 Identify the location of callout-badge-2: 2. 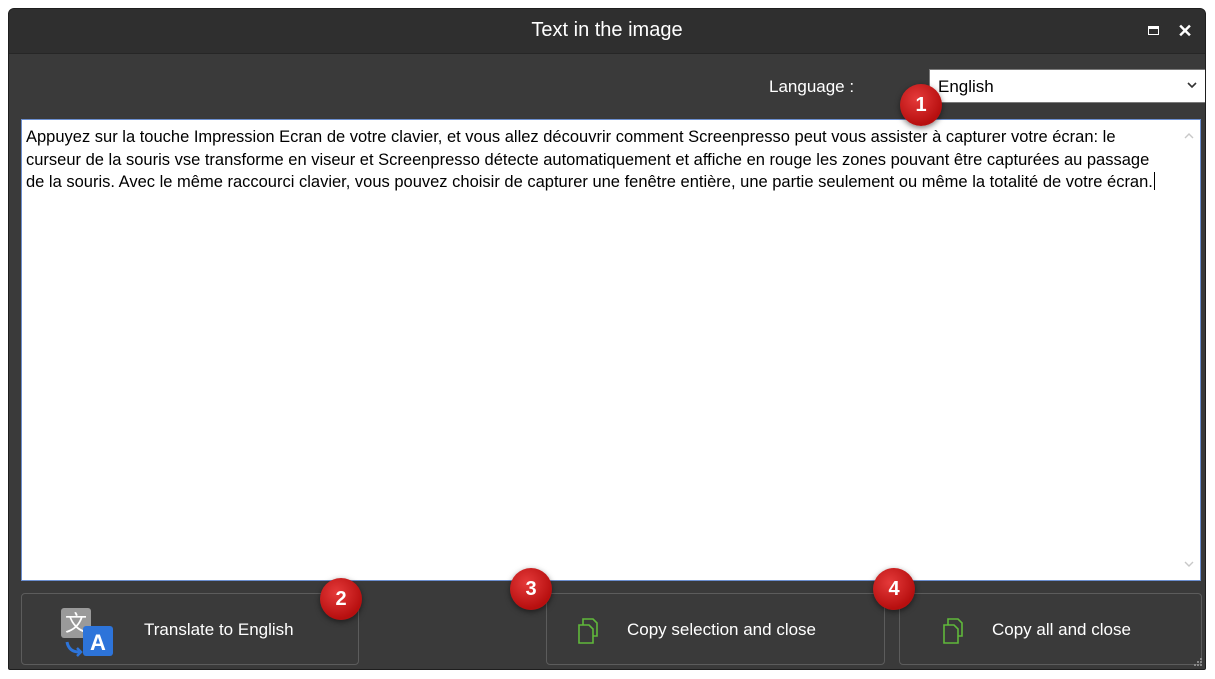
(341, 599).